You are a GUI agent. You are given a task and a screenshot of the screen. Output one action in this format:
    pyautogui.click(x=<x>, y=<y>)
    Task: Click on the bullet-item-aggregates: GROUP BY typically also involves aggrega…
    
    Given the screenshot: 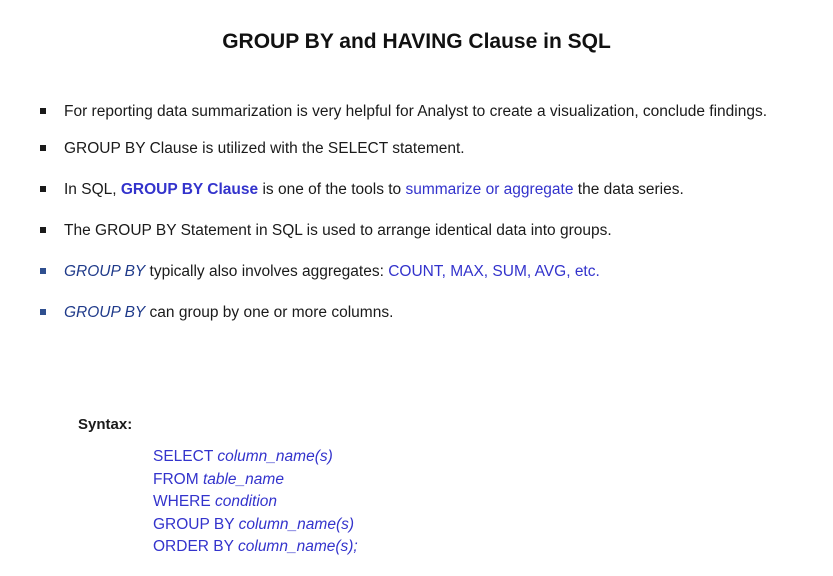 What is the action you would take?
    pyautogui.click(x=430, y=271)
    